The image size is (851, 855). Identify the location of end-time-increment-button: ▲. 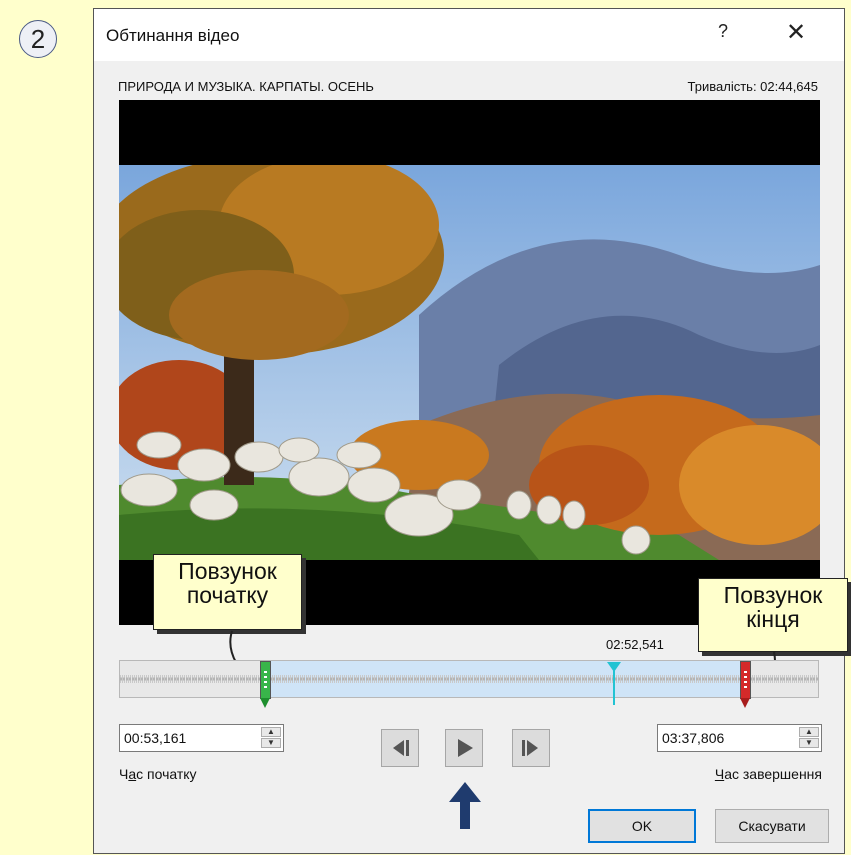
(809, 732).